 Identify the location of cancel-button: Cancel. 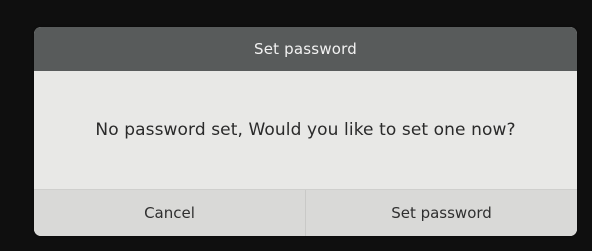
(169, 213).